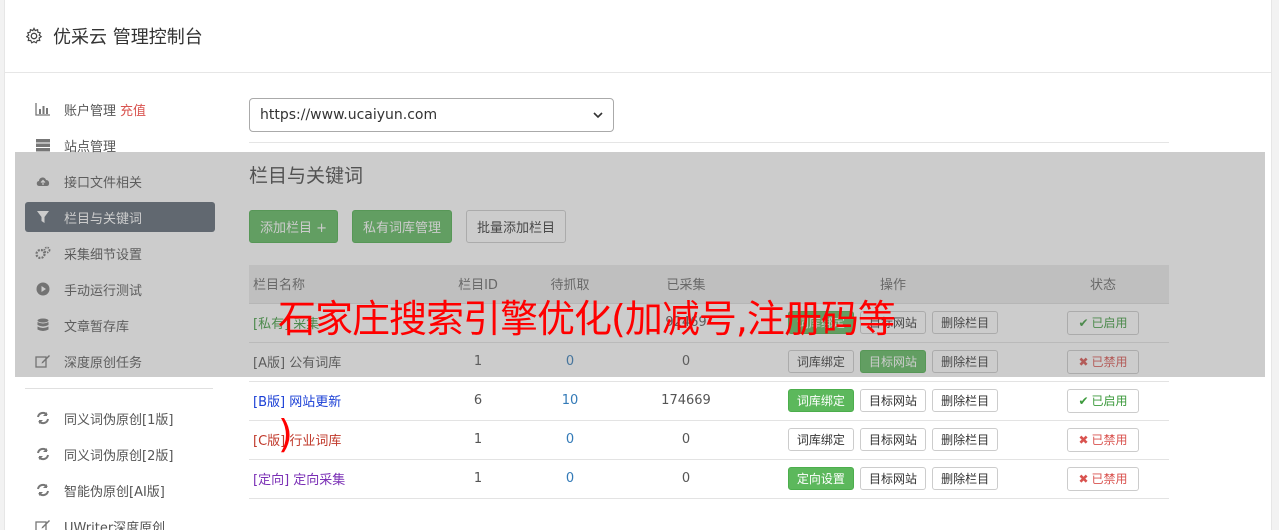 This screenshot has height=530, width=1279. I want to click on table-row: [C版] 行业词库 1 0 0 词库绑定 目标网站 删除栏目 ✖ 已禁用, so click(709, 440).